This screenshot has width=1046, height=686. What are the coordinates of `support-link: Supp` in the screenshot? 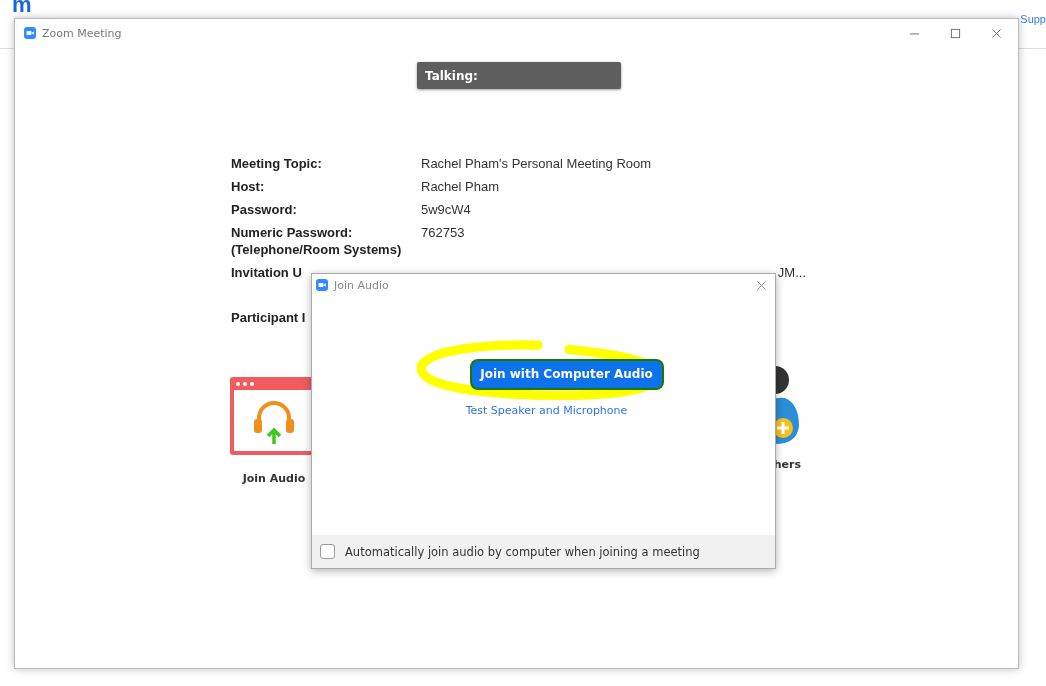 It's located at (1033, 19).